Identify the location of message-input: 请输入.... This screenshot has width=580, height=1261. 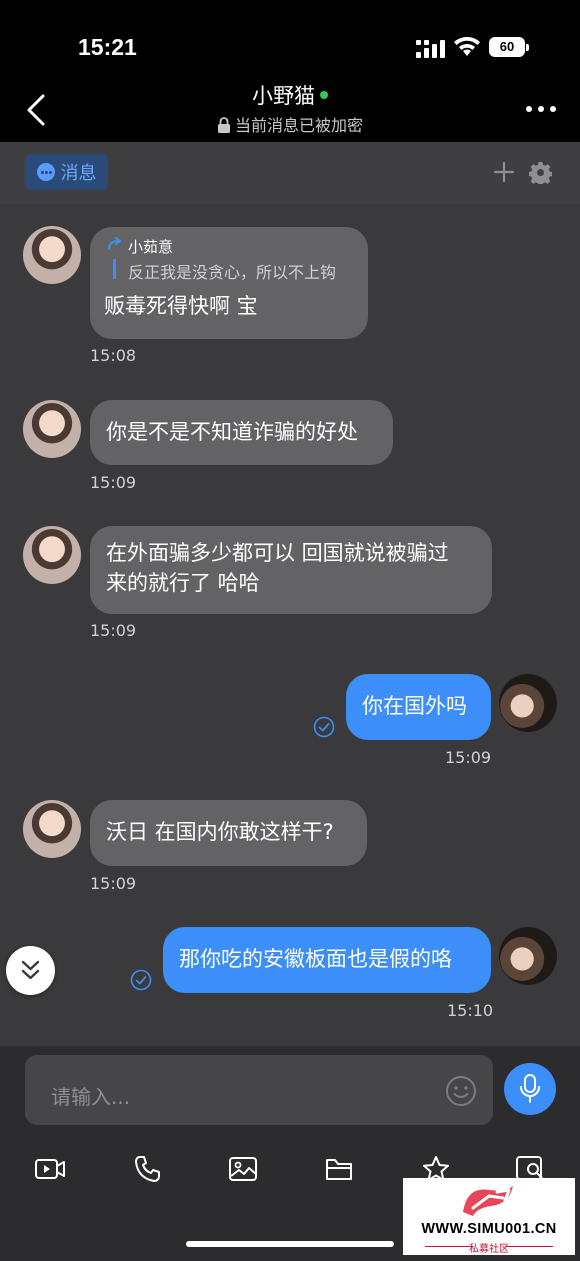
(259, 1090).